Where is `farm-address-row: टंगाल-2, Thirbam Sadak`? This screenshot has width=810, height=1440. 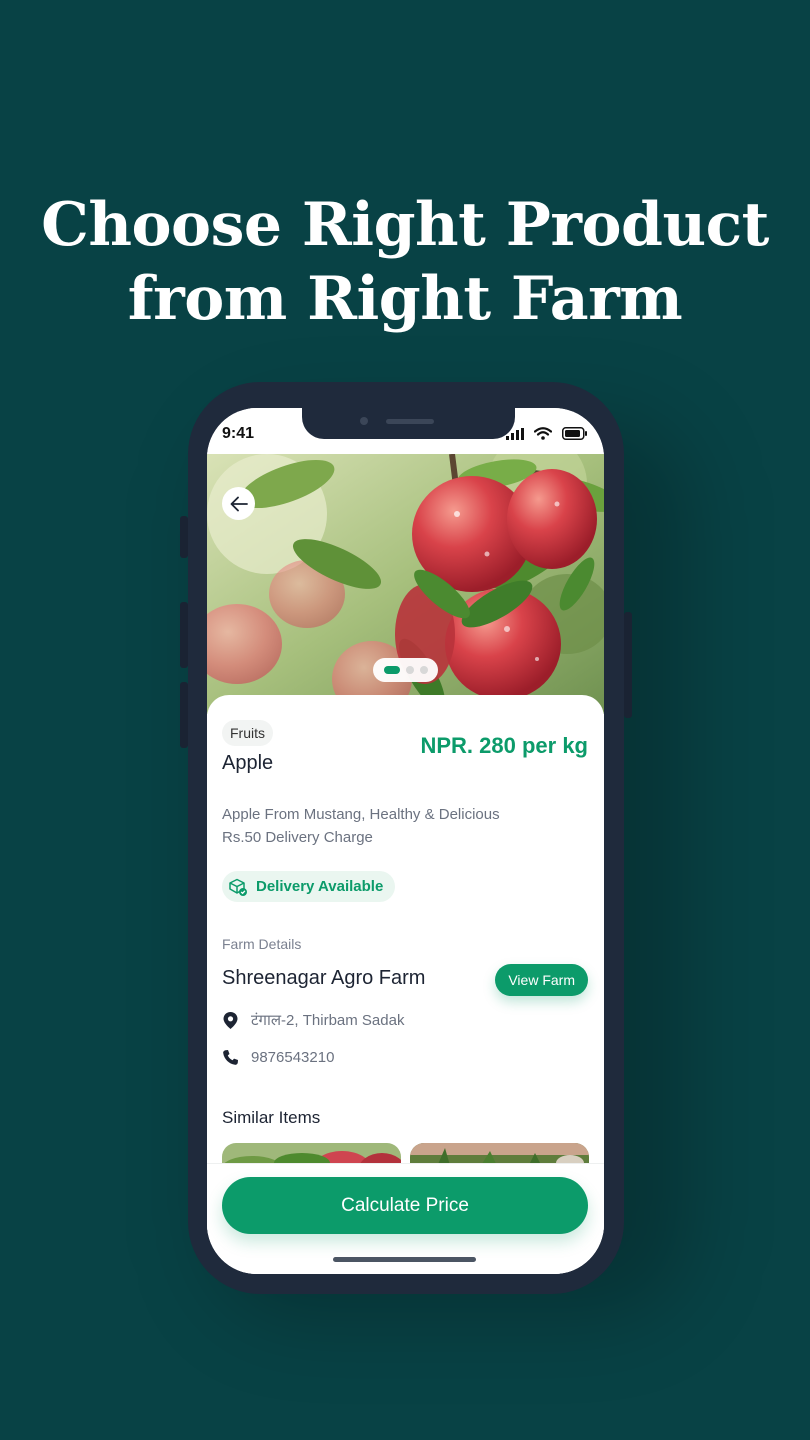
farm-address-row: टंगाल-2, Thirbam Sadak is located at coordinates (313, 1020).